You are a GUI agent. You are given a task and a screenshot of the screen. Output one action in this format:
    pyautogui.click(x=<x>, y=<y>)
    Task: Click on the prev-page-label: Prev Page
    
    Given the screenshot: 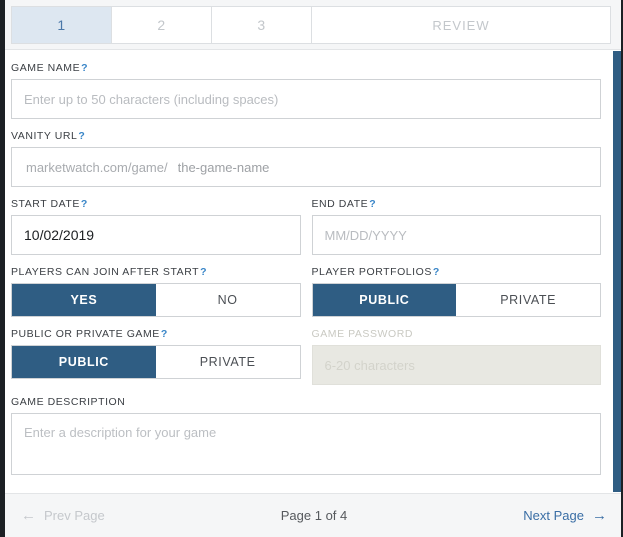 What is the action you would take?
    pyautogui.click(x=74, y=515)
    